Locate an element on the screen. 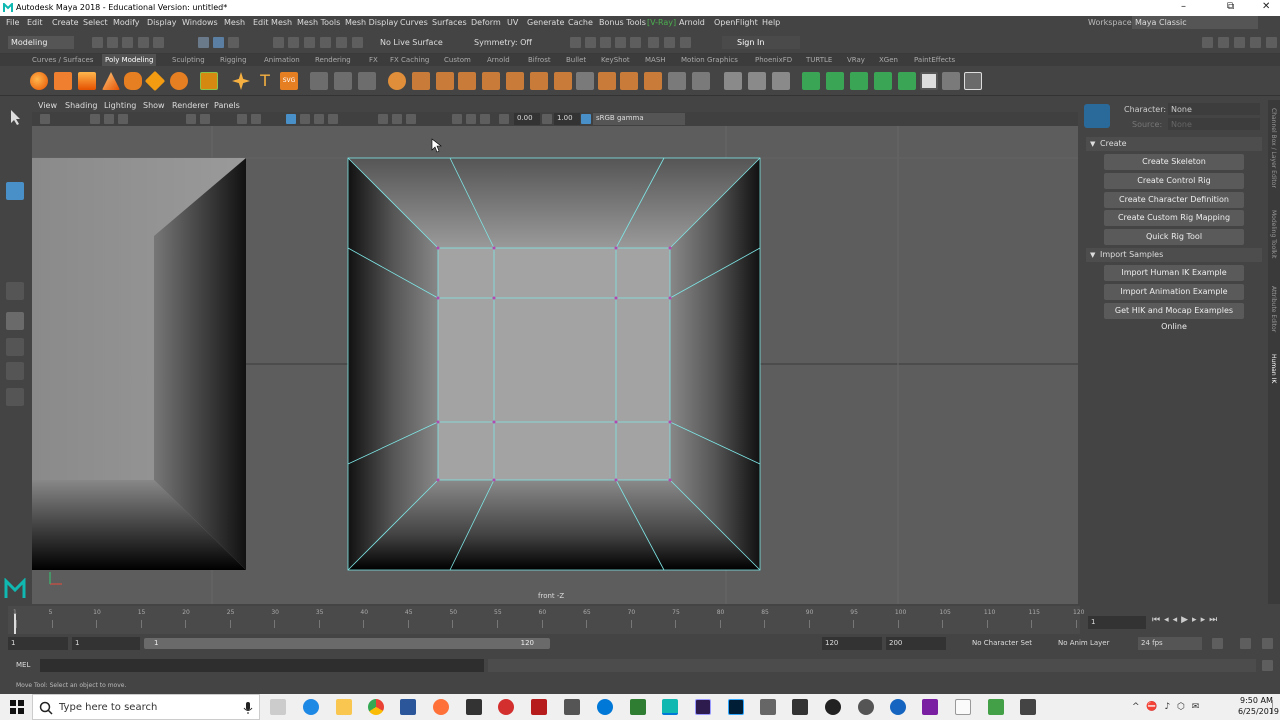  import-animation-example-button: Import Animation Example is located at coordinates (1174, 292).